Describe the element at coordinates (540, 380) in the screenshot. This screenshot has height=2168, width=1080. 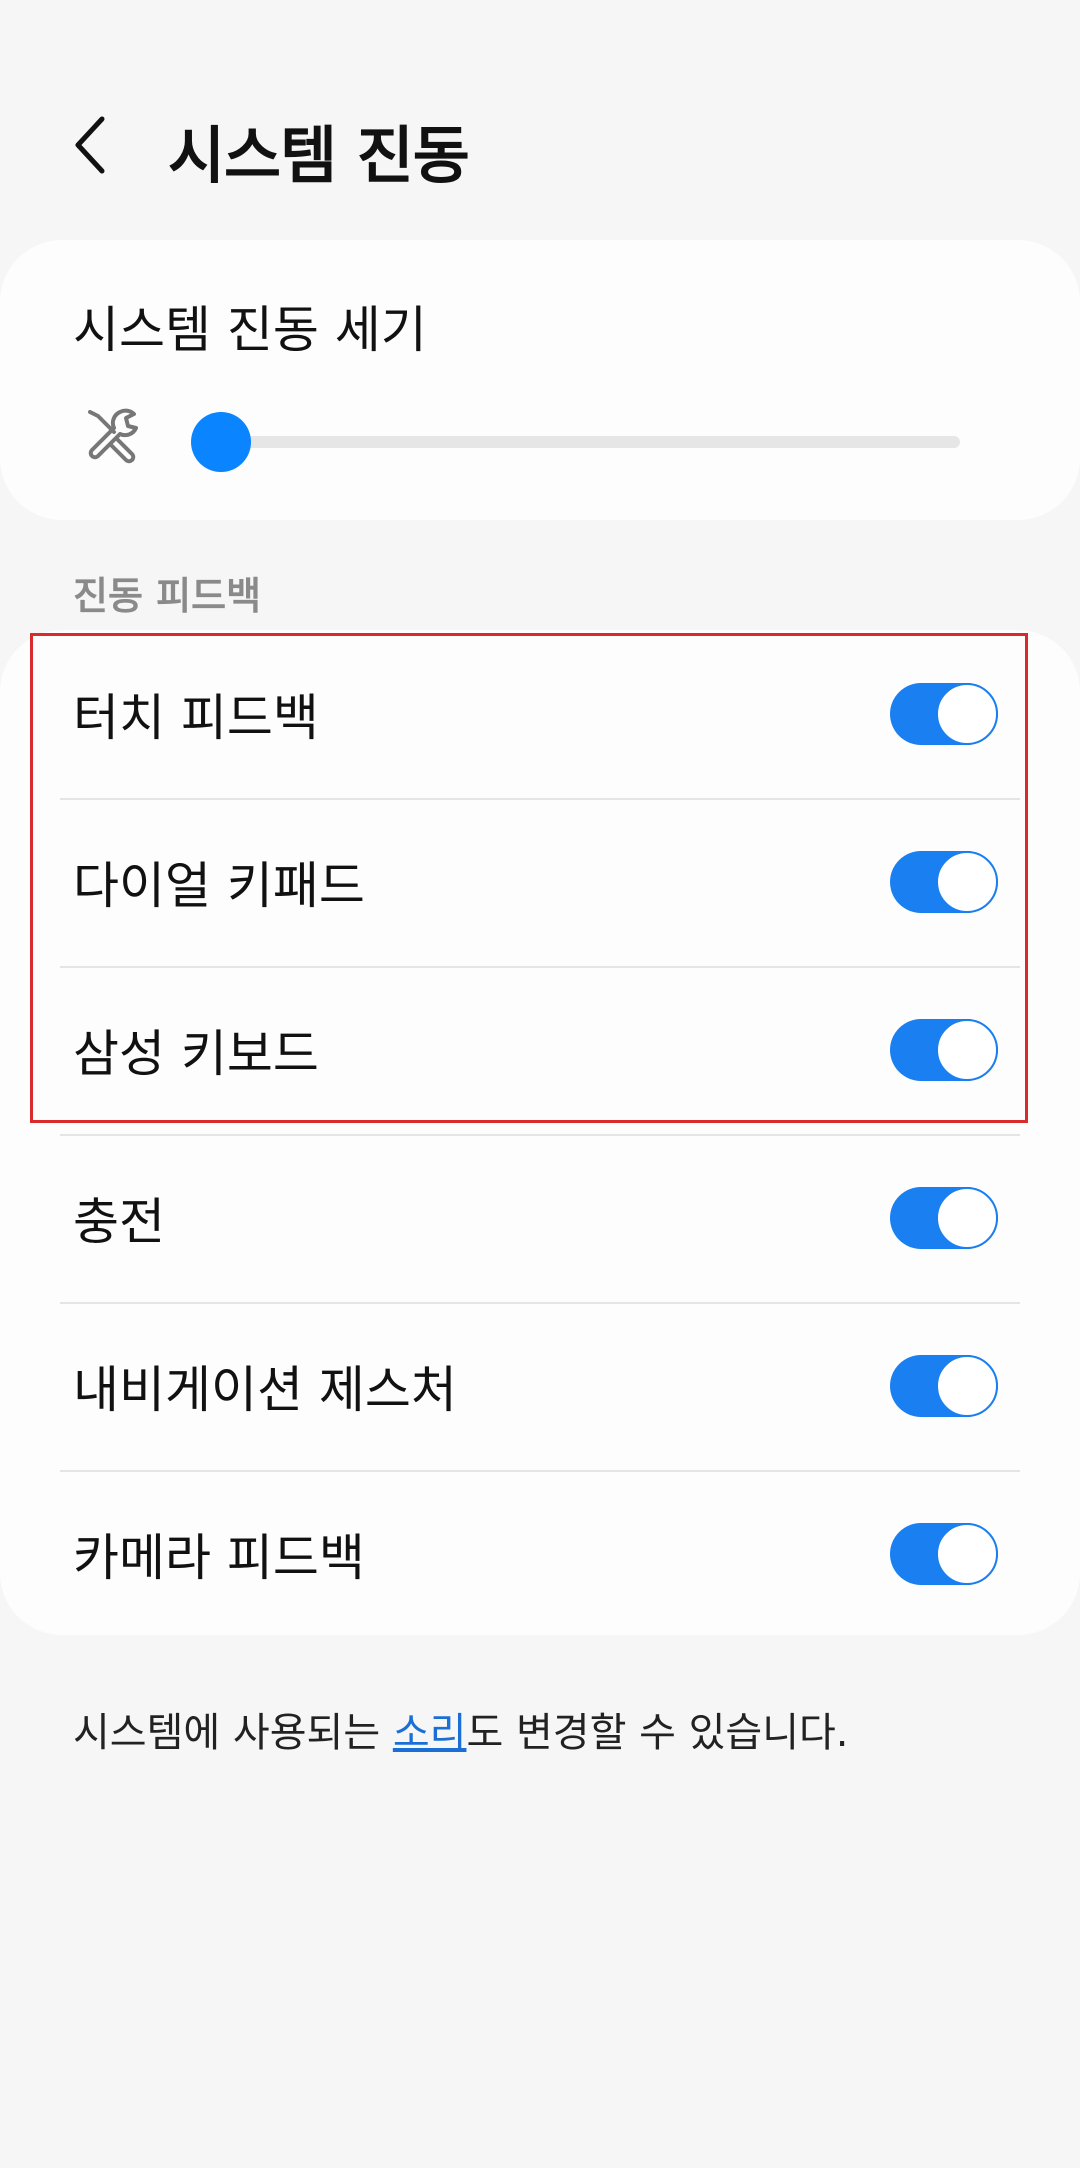
I see `vibration-intensity-card: 시스템 진동 세기` at that location.